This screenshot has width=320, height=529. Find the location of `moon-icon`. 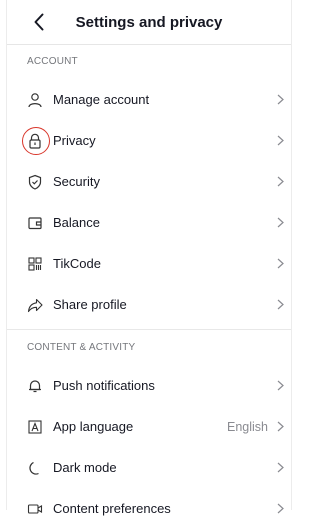

moon-icon is located at coordinates (35, 468).